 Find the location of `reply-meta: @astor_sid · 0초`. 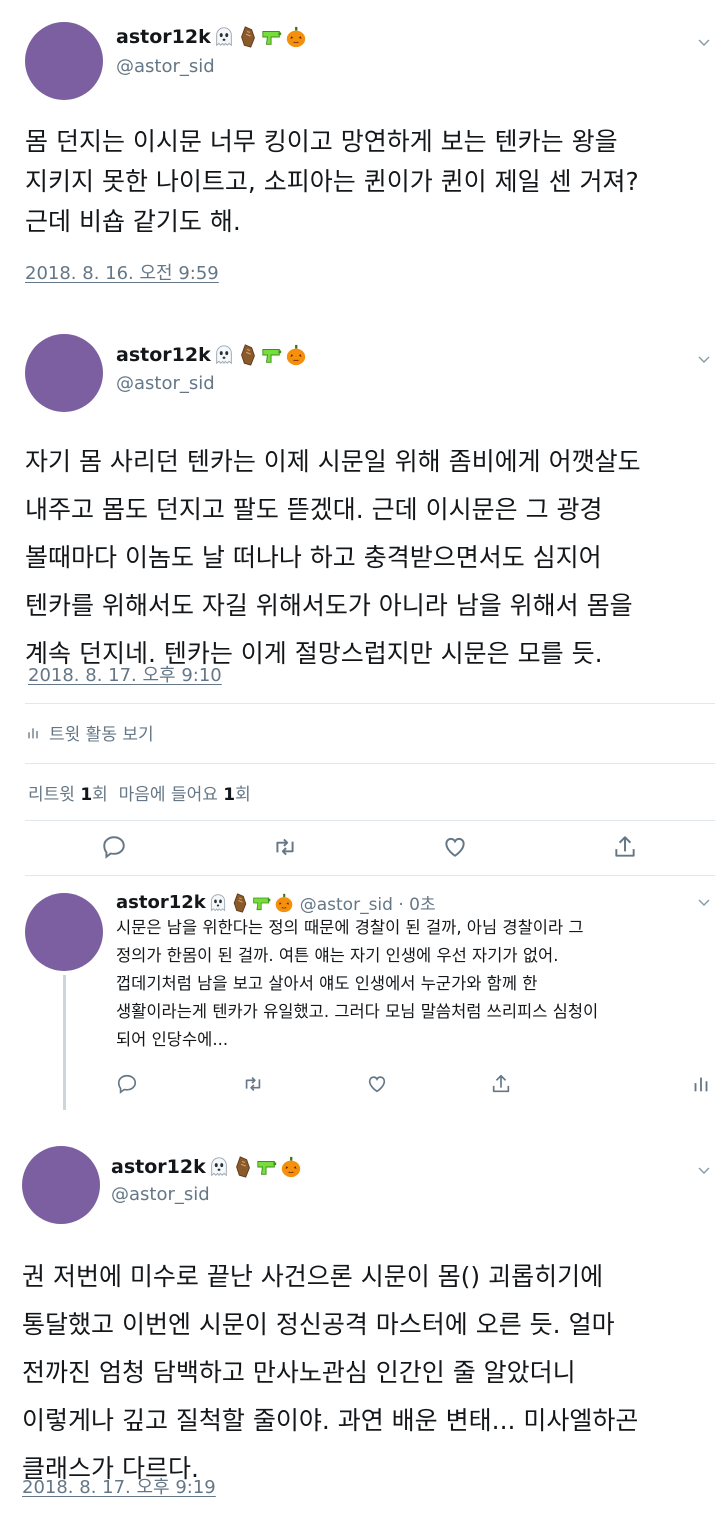

reply-meta: @astor_sid · 0초 is located at coordinates (367, 905).